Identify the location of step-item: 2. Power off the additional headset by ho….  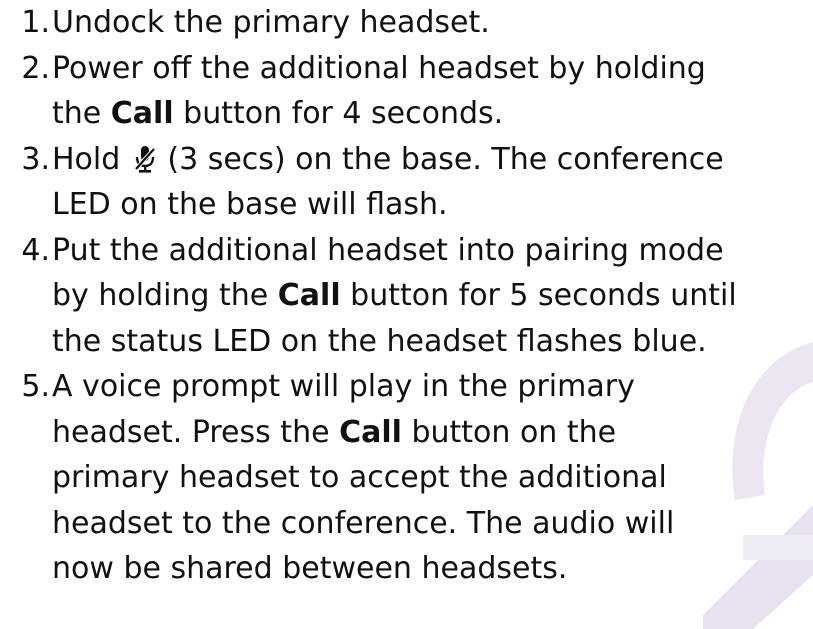
(406, 91).